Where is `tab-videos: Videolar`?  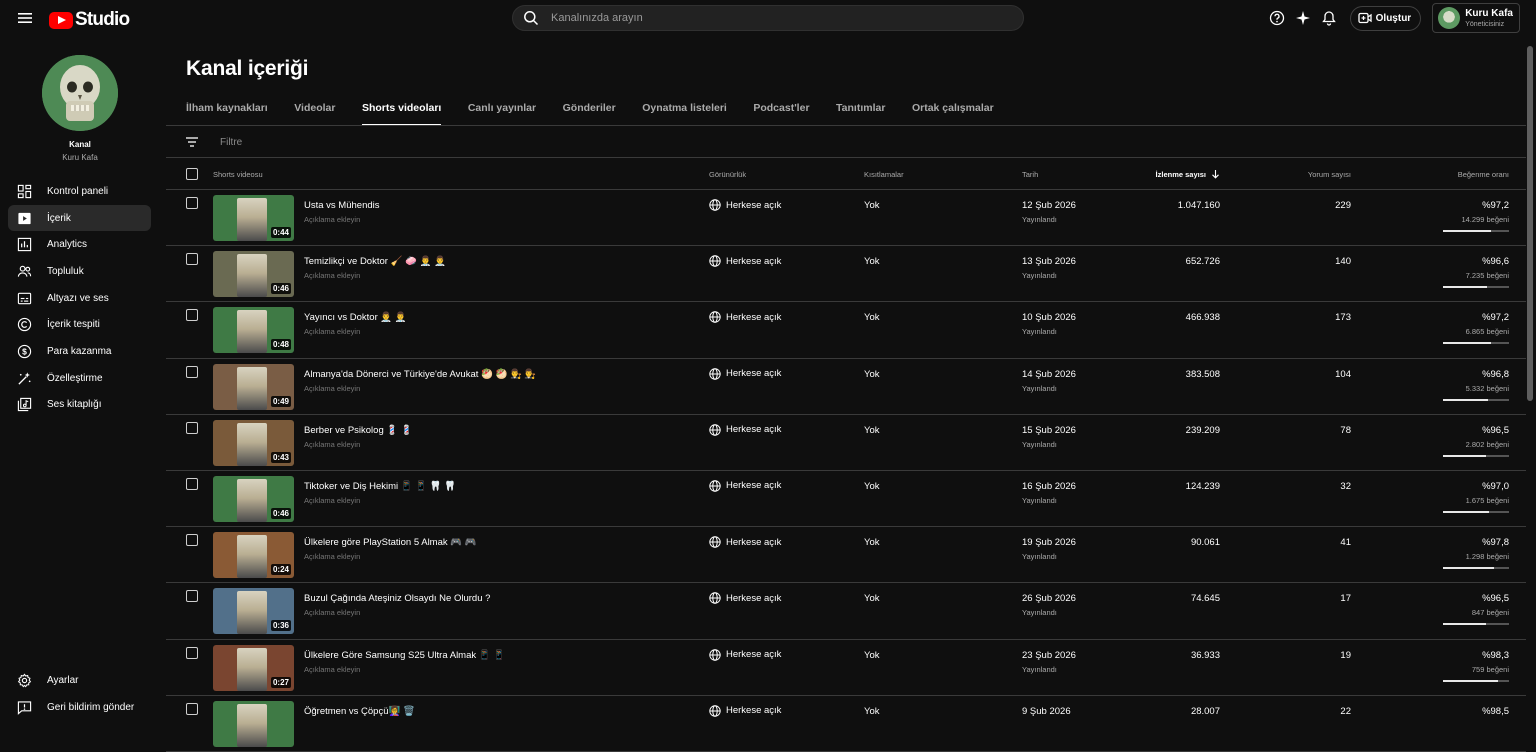
tab-videos: Videolar is located at coordinates (314, 114).